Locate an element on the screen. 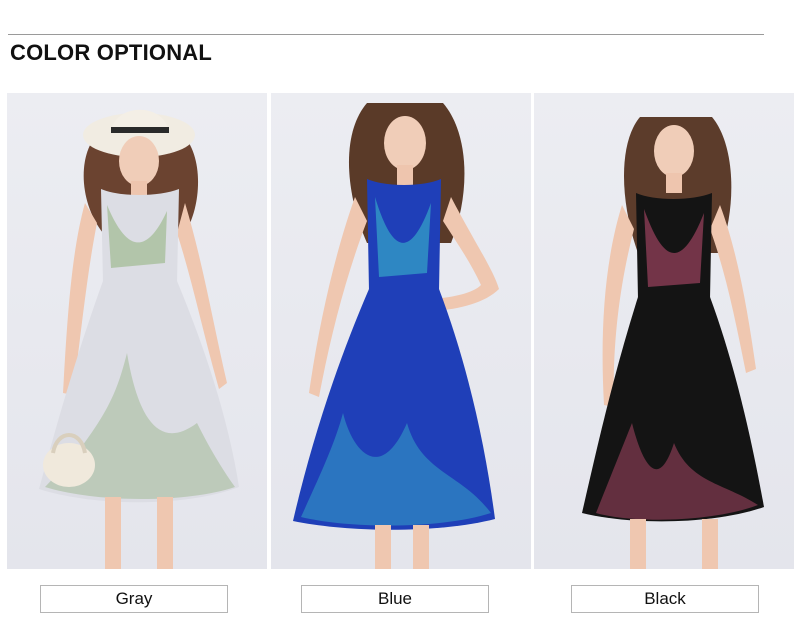  color-option-gray: Gray is located at coordinates (134, 599).